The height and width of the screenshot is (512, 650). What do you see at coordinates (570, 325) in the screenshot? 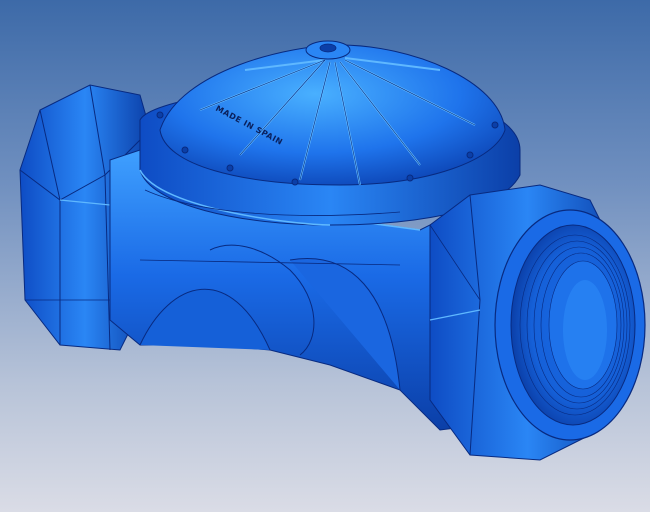
I see `right-port-opening` at bounding box center [570, 325].